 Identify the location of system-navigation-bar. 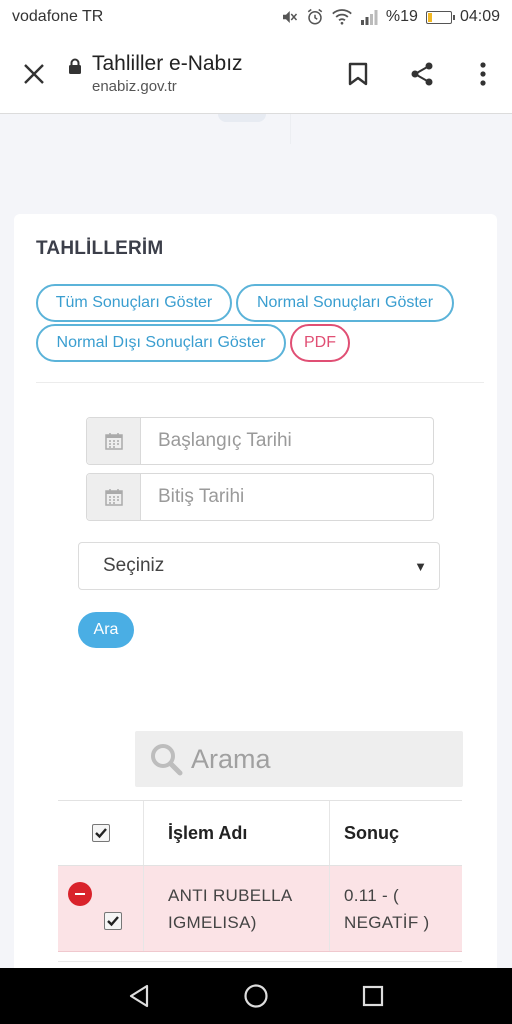
(256, 996).